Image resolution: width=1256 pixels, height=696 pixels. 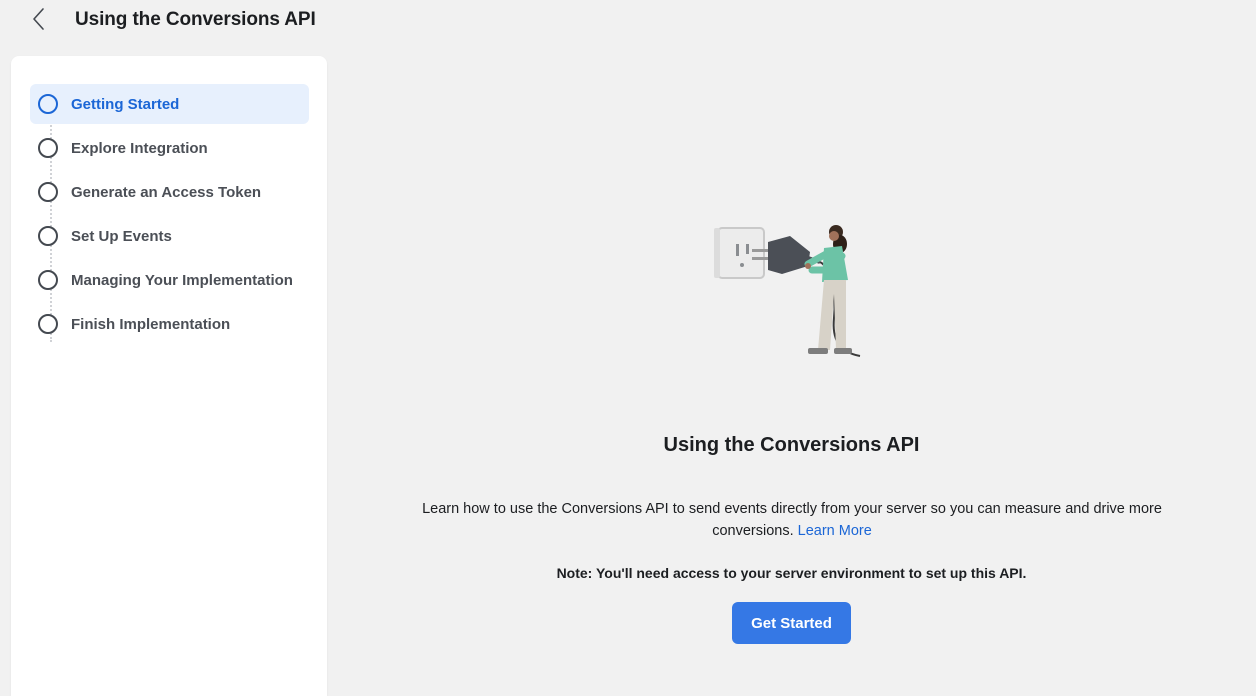 I want to click on hero-title: Using the Conversions API, so click(x=791, y=445).